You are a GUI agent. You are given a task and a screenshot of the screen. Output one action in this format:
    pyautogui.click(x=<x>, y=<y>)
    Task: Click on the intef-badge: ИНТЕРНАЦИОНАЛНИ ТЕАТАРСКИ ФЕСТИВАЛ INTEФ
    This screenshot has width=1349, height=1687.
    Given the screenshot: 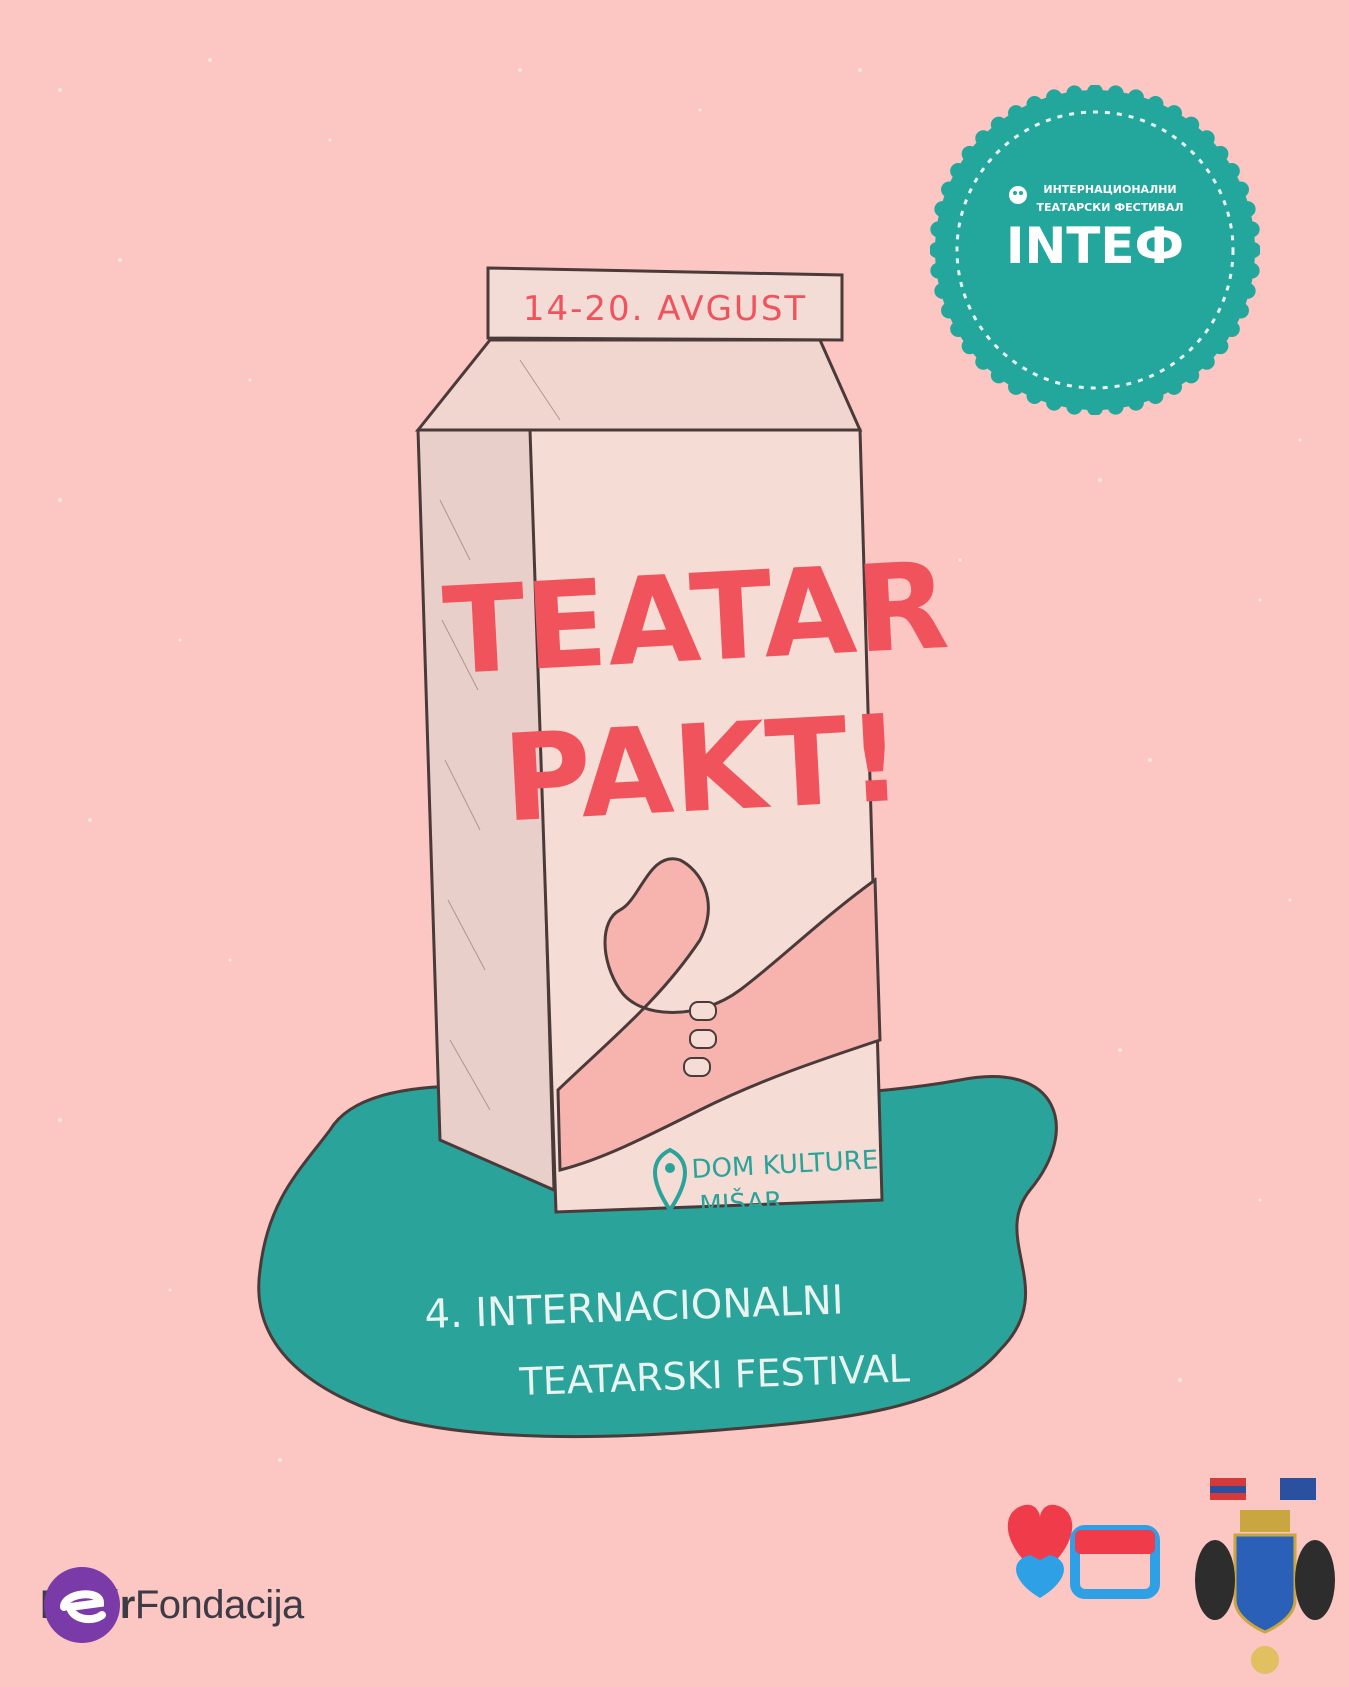 What is the action you would take?
    pyautogui.click(x=1095, y=250)
    